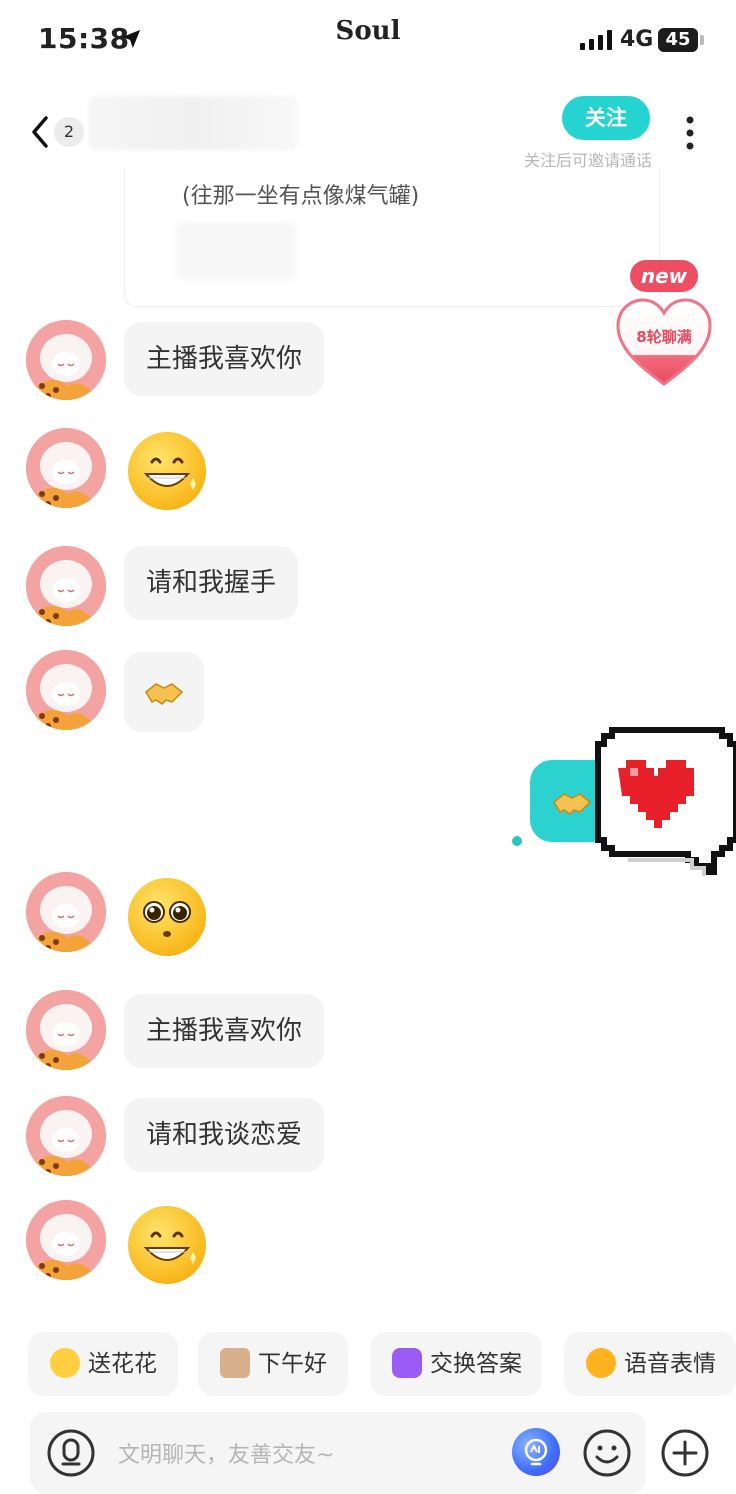 This screenshot has height=1494, width=736. What do you see at coordinates (678, 40) in the screenshot?
I see `battery-indicator: 45` at bounding box center [678, 40].